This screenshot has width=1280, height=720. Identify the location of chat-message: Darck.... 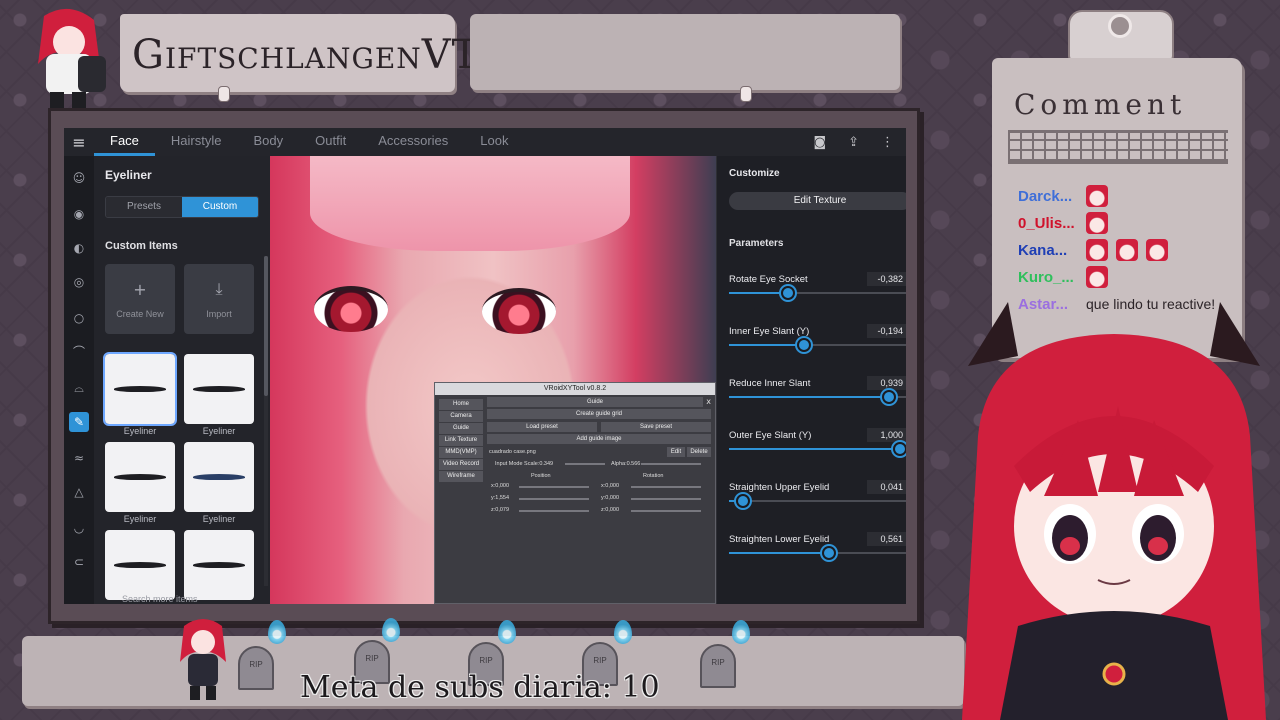
(1063, 196).